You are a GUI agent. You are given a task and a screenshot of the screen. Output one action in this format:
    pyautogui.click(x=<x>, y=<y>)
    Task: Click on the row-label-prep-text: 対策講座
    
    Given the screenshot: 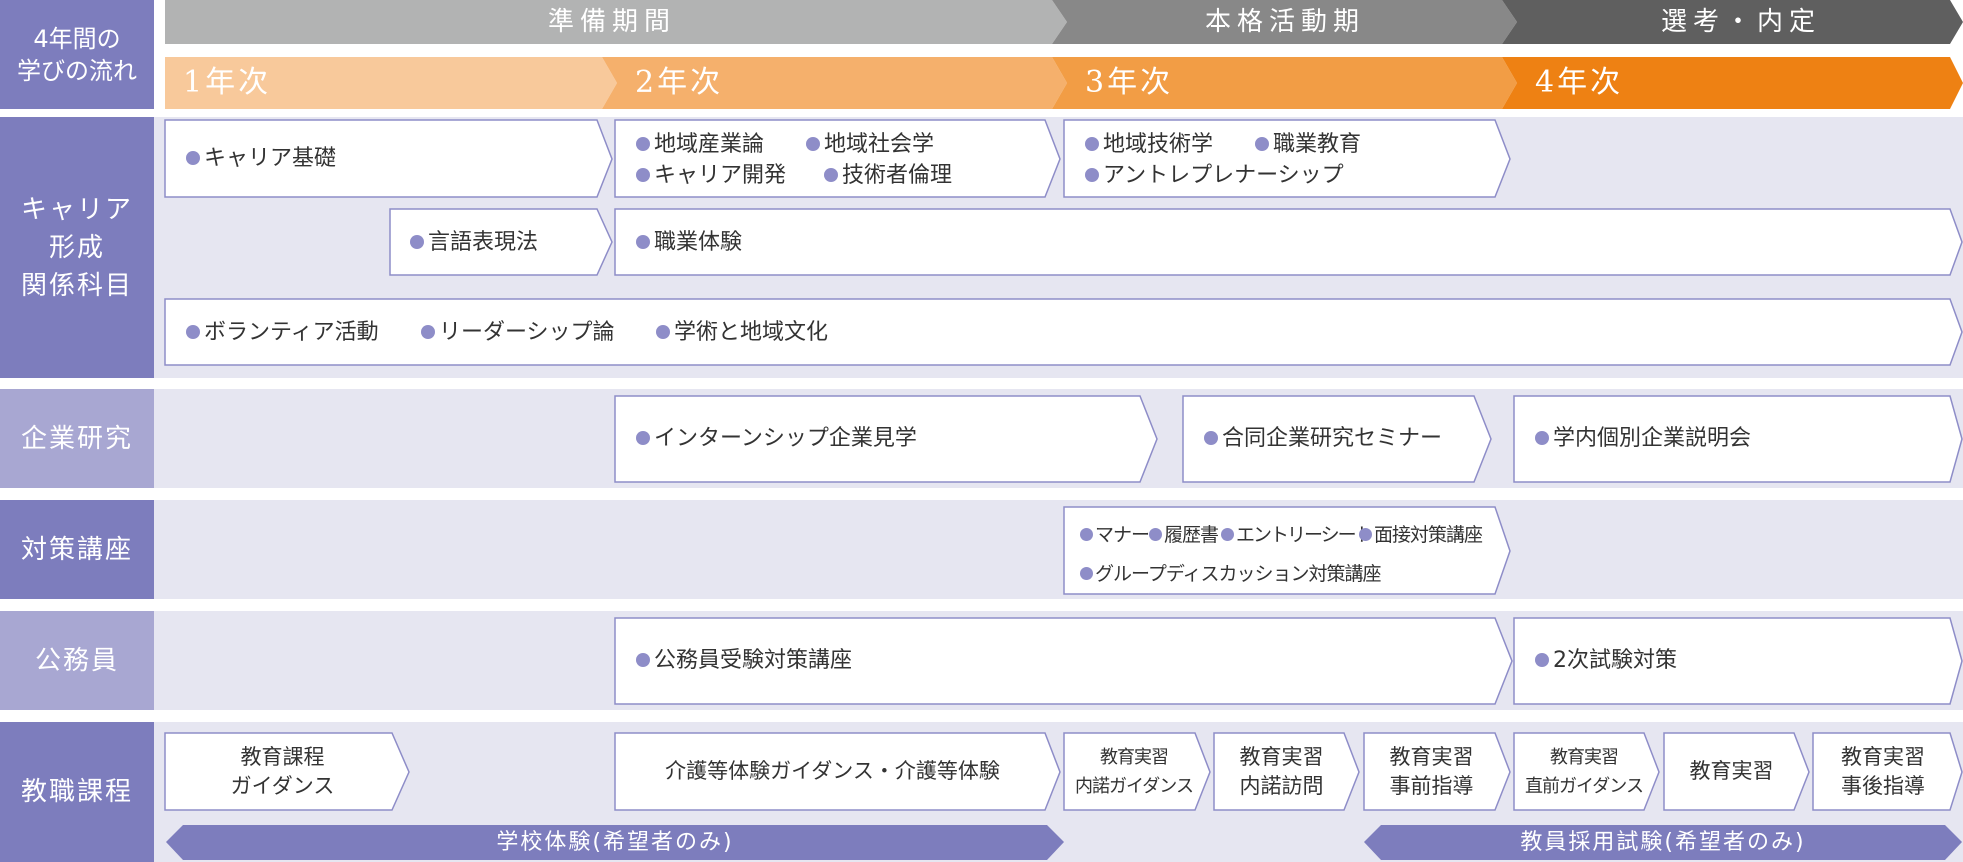 What is the action you would take?
    pyautogui.click(x=76, y=549)
    